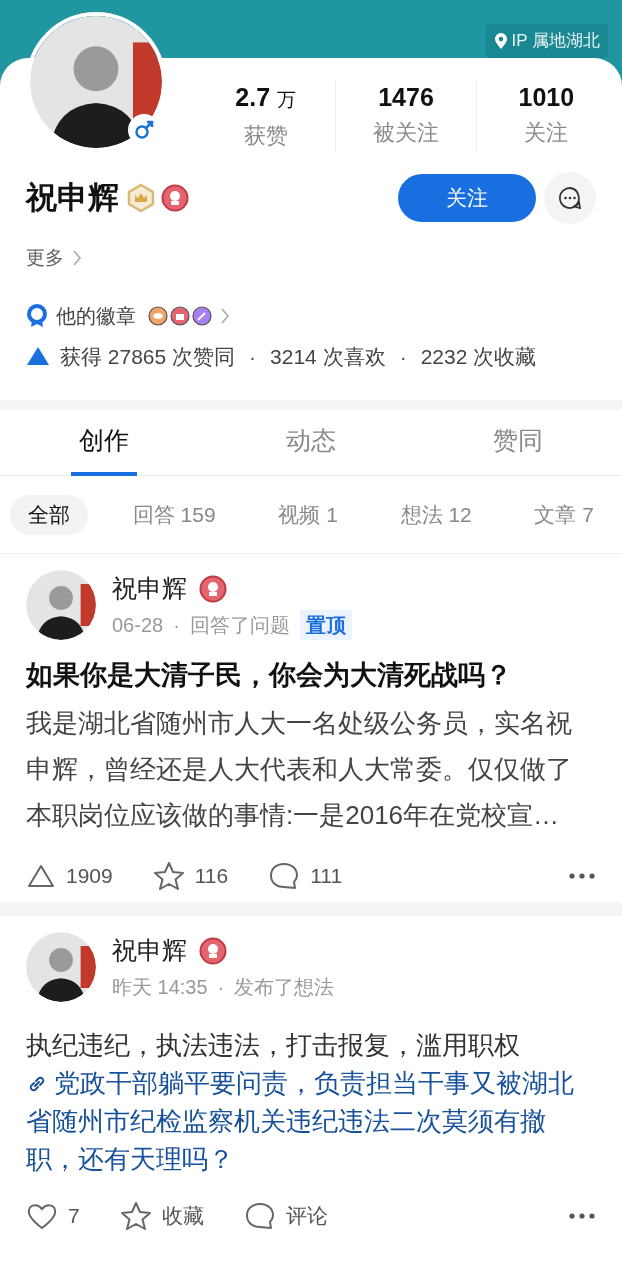 This screenshot has height=1280, width=622. What do you see at coordinates (308, 514) in the screenshot?
I see `filter-chip: 视频 1` at bounding box center [308, 514].